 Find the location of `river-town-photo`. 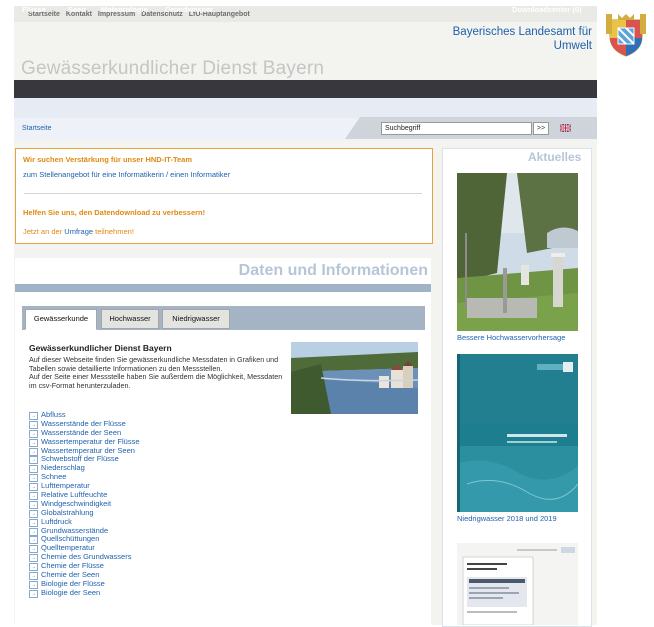

river-town-photo is located at coordinates (354, 378).